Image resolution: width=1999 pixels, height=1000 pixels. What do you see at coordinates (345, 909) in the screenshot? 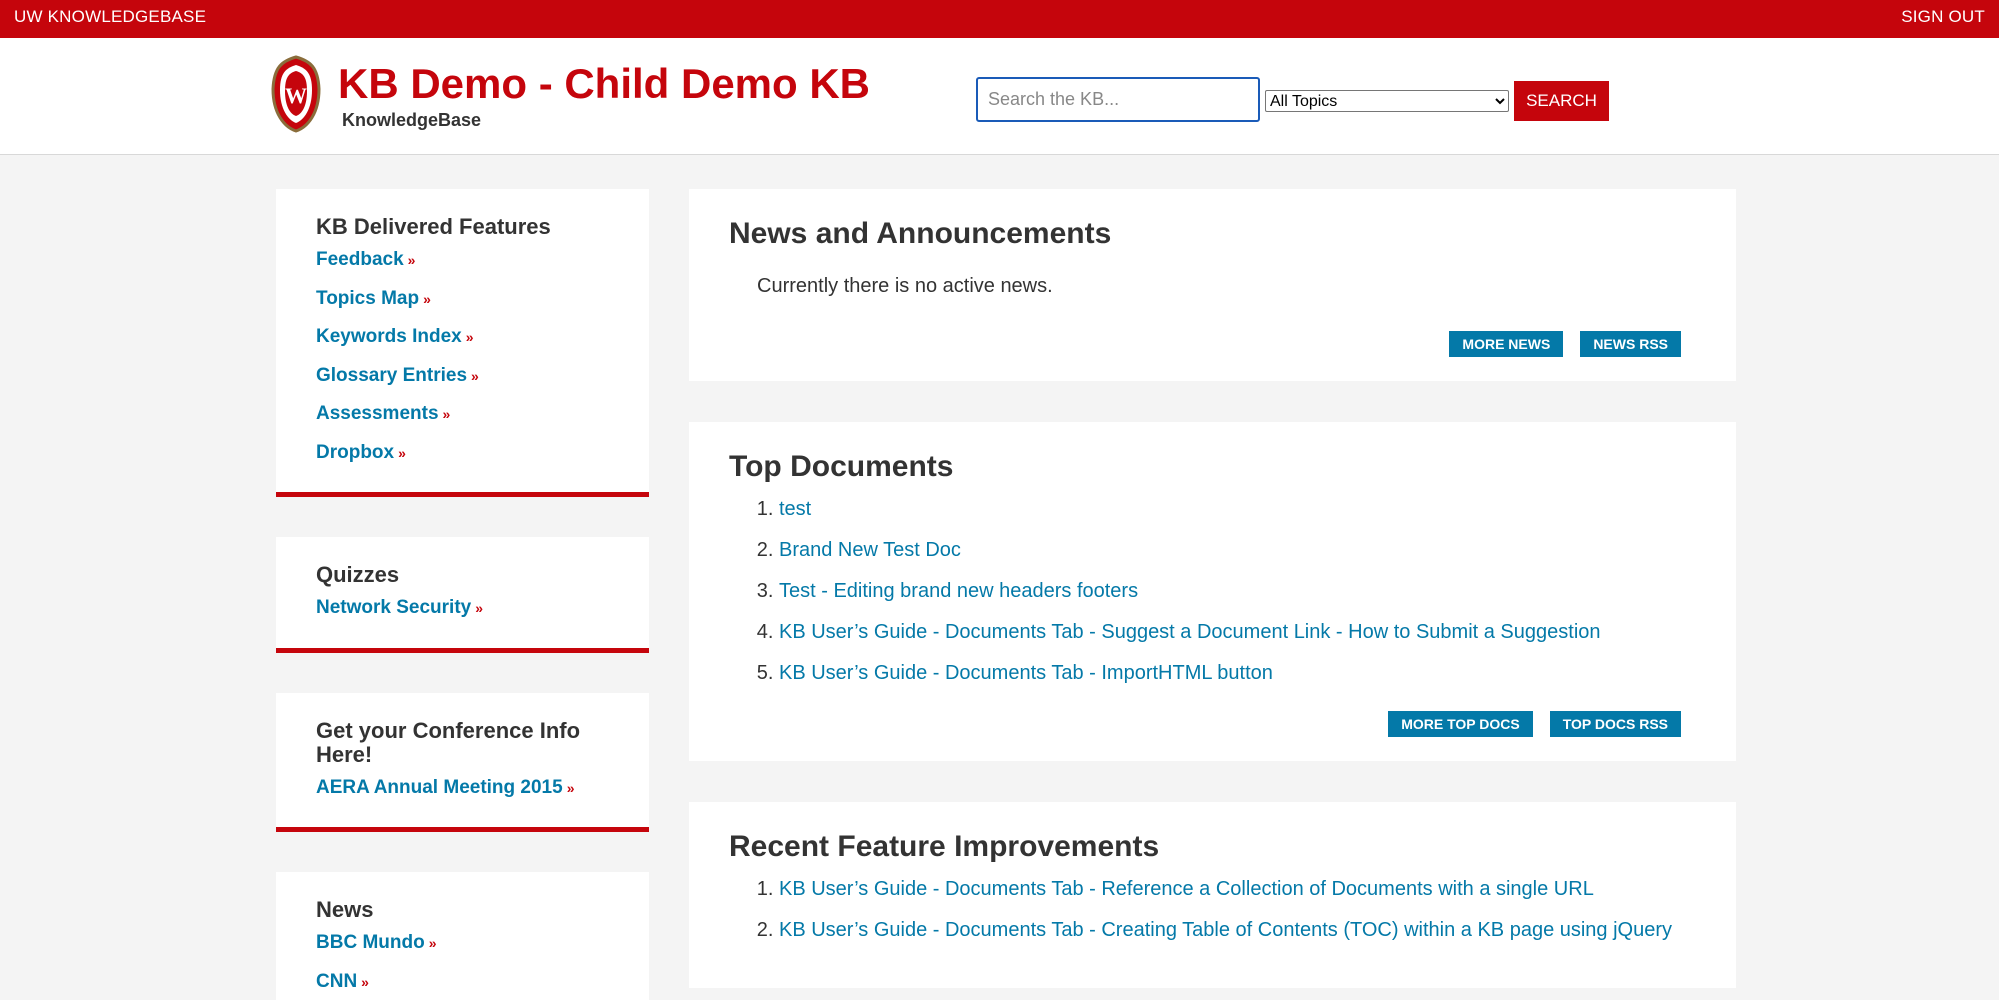
I see `news-heading: News` at bounding box center [345, 909].